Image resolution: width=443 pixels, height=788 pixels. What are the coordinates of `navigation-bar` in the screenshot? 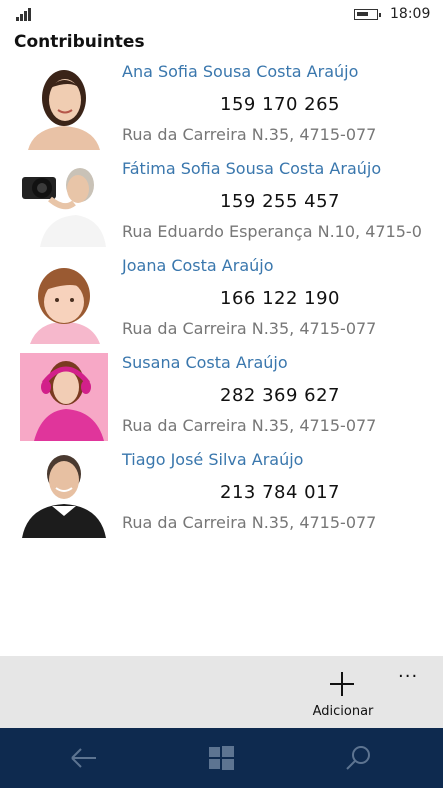 It's located at (221, 758).